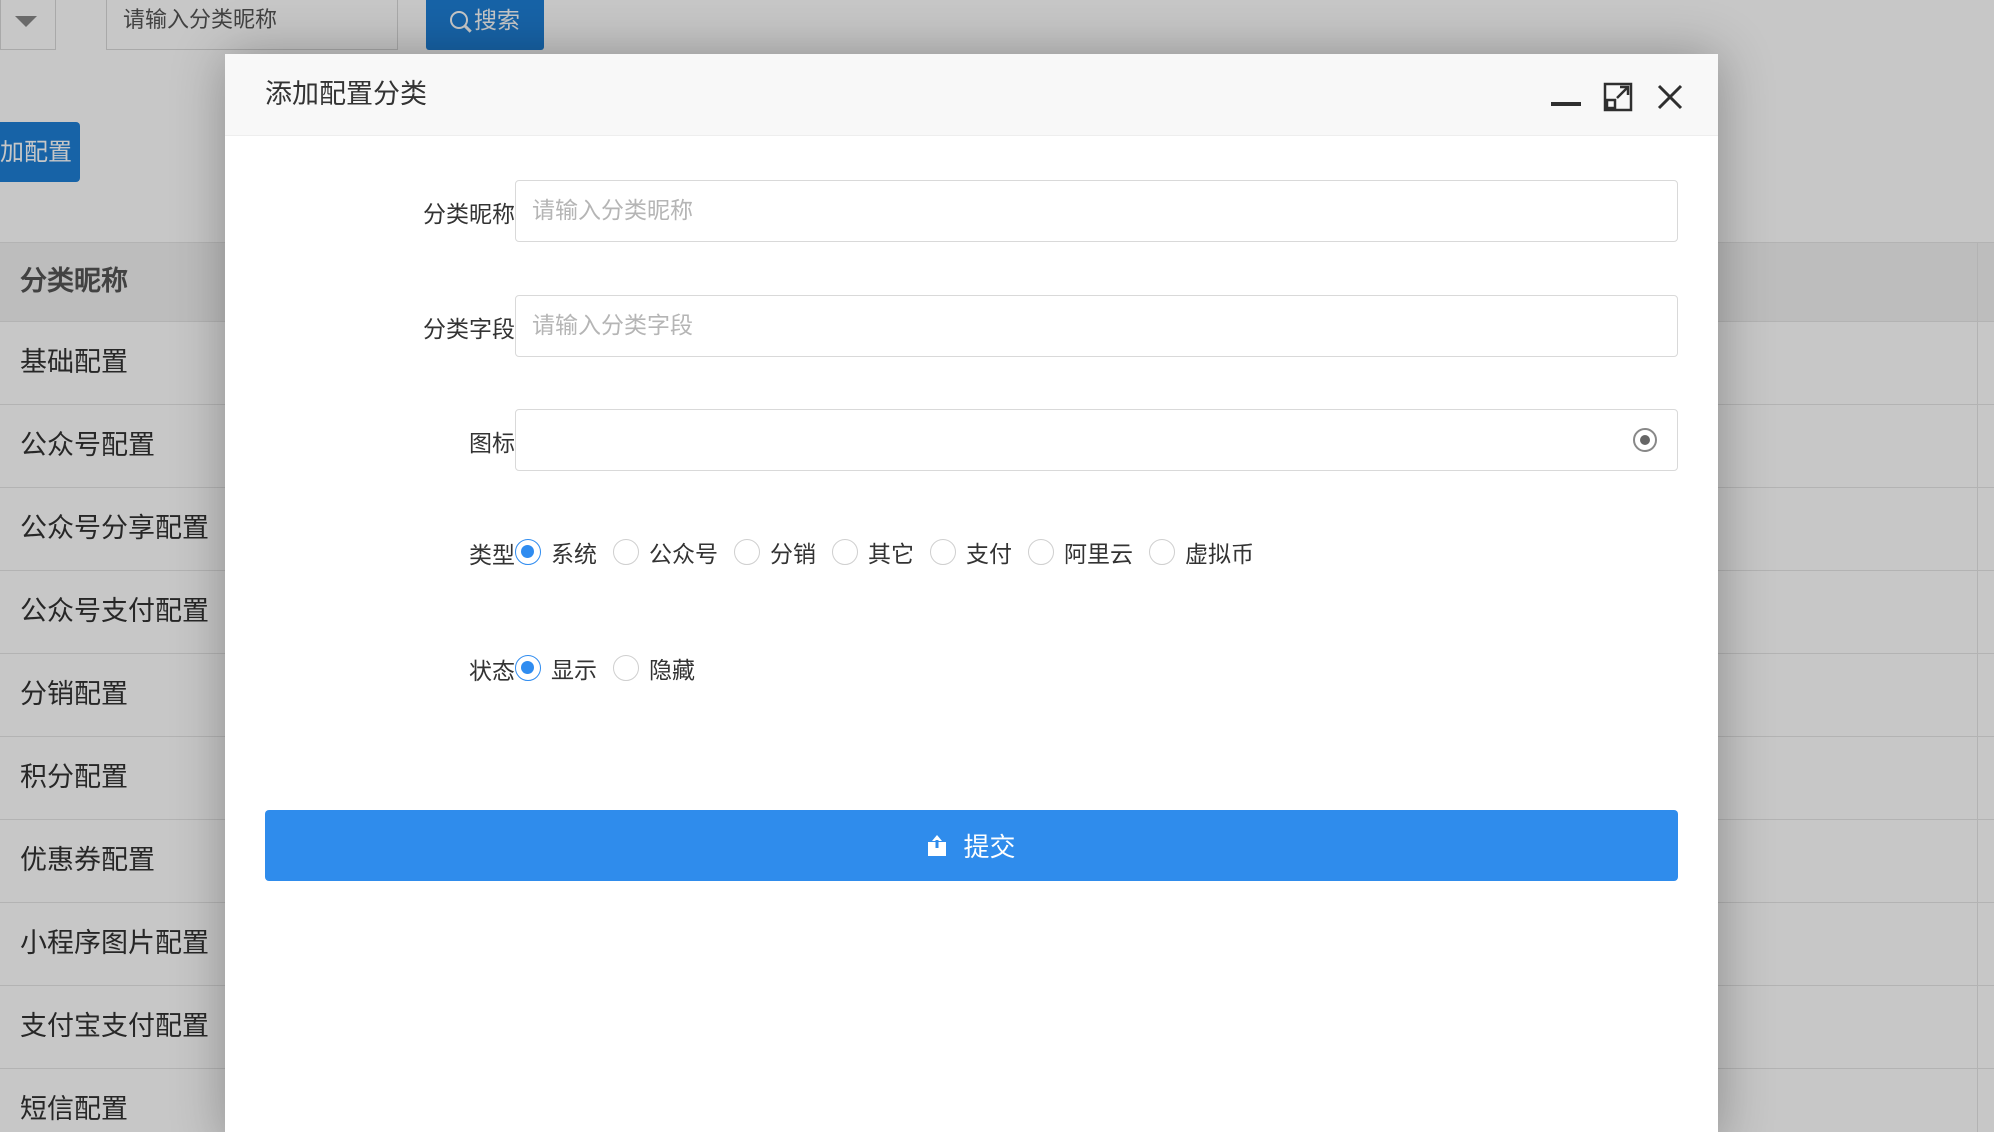  I want to click on submit-button: 提交, so click(971, 845).